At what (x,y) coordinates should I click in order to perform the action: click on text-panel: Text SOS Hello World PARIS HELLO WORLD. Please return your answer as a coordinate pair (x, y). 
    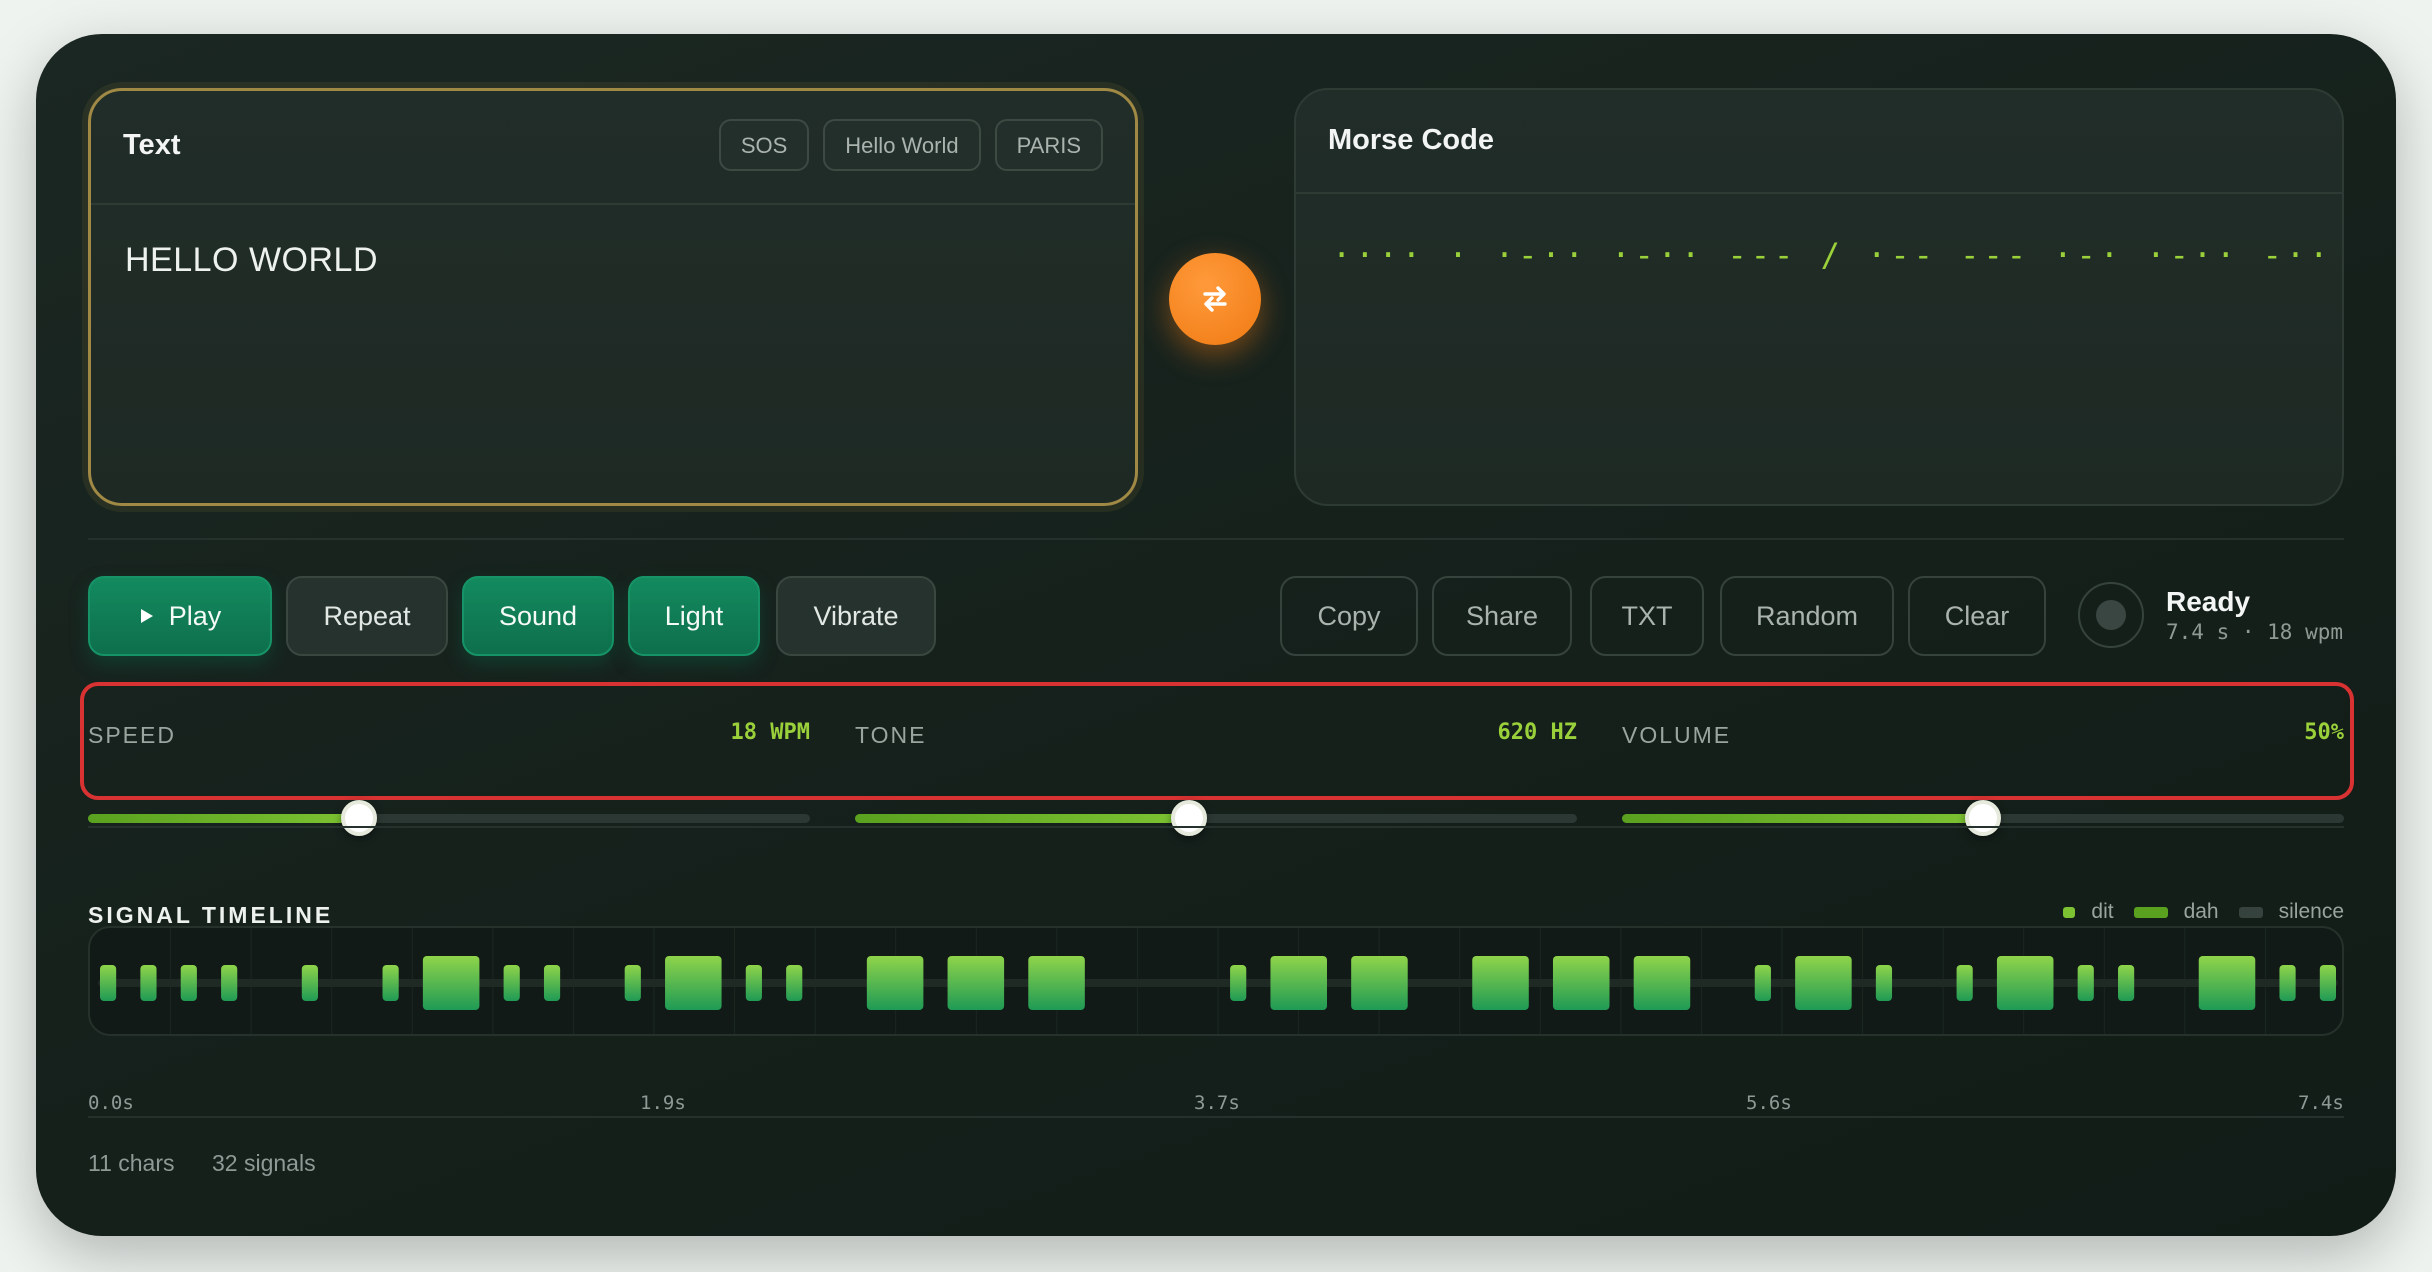
    Looking at the image, I should click on (613, 297).